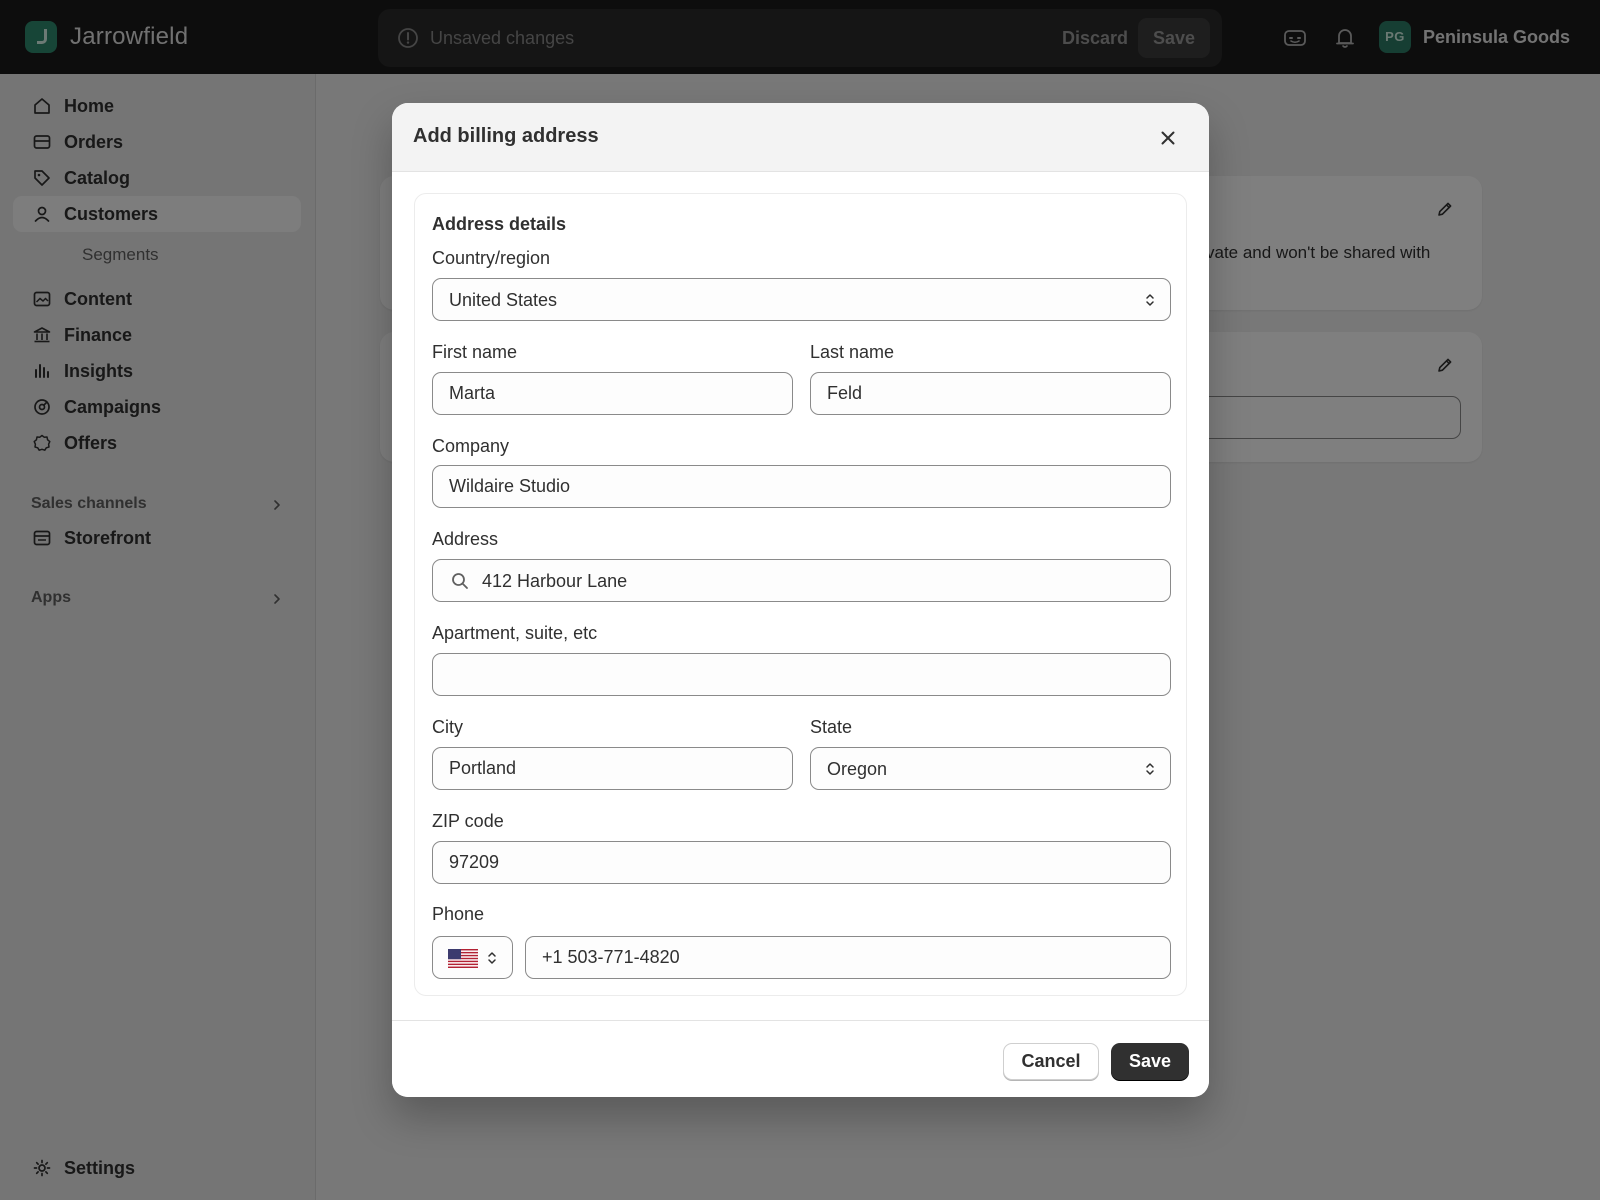 This screenshot has height=1200, width=1600. Describe the element at coordinates (612, 768) in the screenshot. I see `city-field` at that location.